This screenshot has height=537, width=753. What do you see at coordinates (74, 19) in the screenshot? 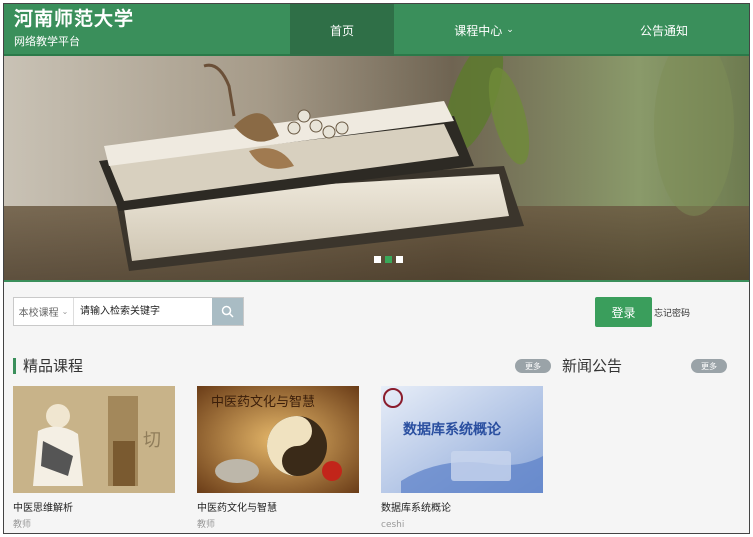
I see `site-title: 河南师范大学` at bounding box center [74, 19].